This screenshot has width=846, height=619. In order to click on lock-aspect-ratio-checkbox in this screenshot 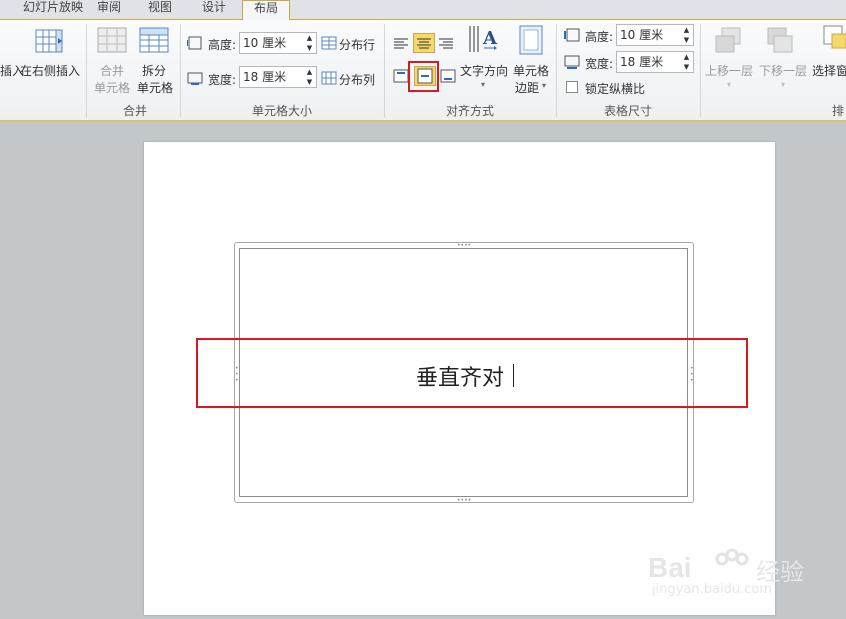, I will do `click(572, 87)`.